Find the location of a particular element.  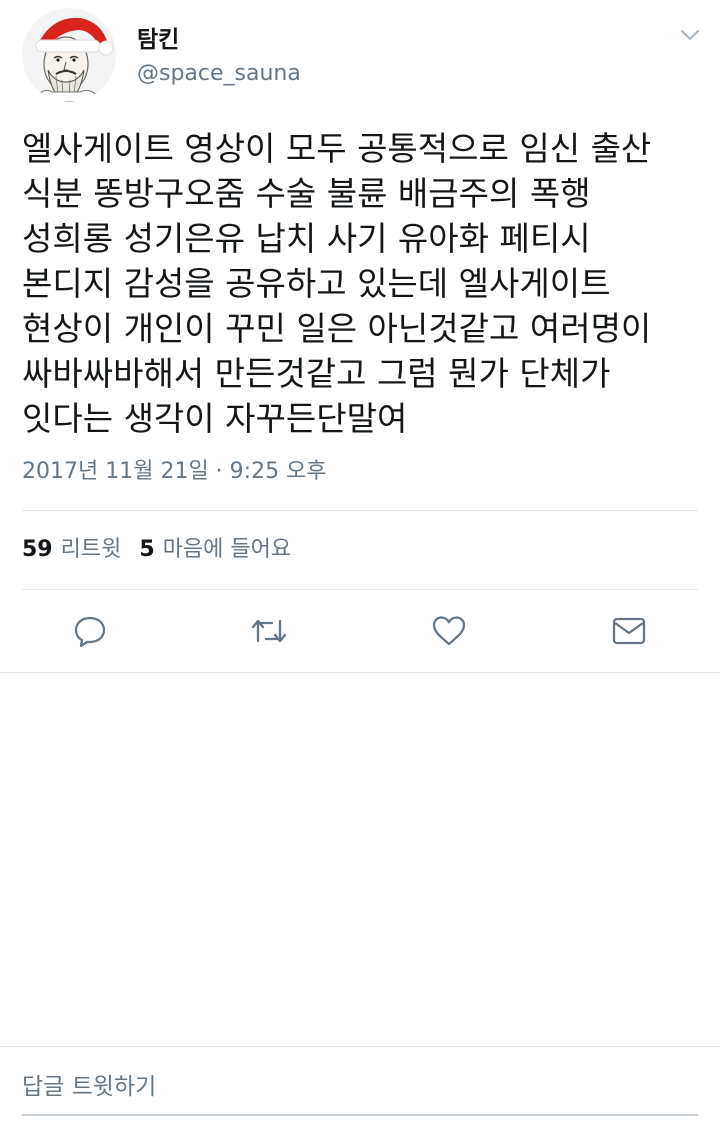

reply-placeholder: 답글 트윗하기 is located at coordinates (89, 1087).